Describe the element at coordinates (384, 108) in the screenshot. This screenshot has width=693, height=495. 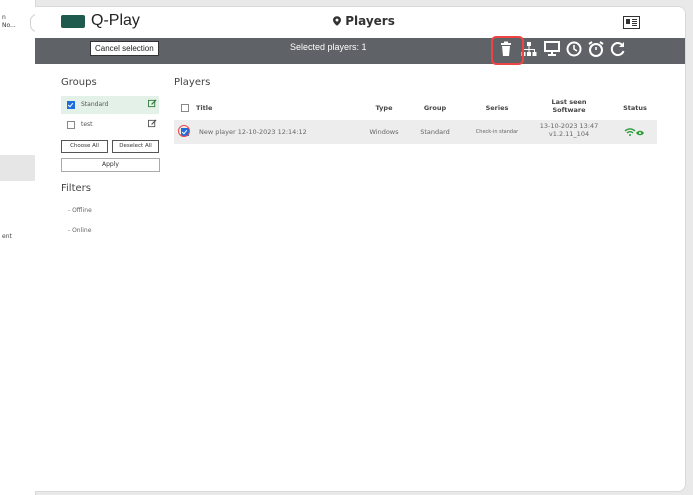
I see `col-type: Type` at that location.